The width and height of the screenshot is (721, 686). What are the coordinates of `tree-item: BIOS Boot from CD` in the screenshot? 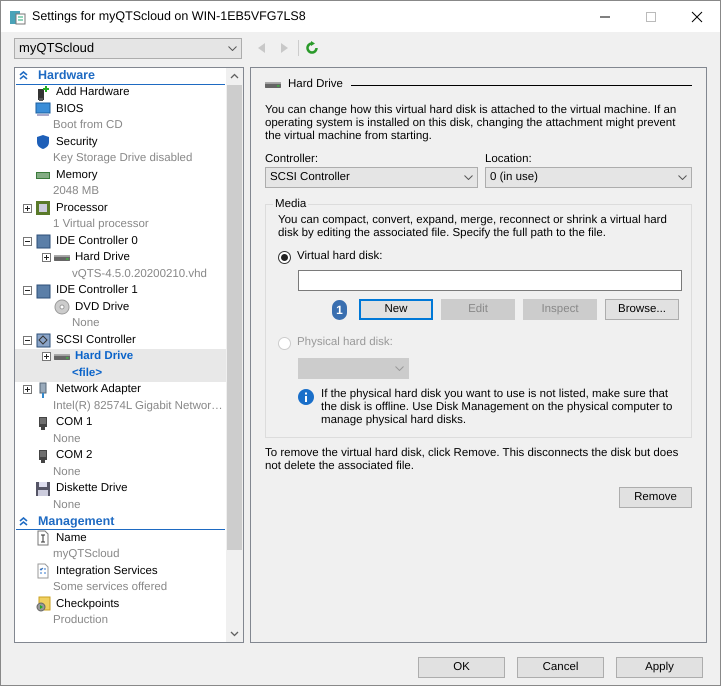 It's located at (120, 117).